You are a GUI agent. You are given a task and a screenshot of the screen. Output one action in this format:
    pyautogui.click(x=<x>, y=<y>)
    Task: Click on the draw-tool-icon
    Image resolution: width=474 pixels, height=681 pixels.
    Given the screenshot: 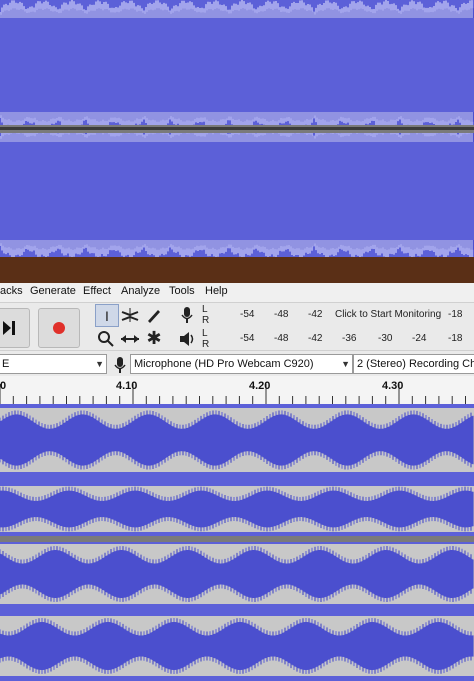 What is the action you would take?
    pyautogui.click(x=154, y=316)
    